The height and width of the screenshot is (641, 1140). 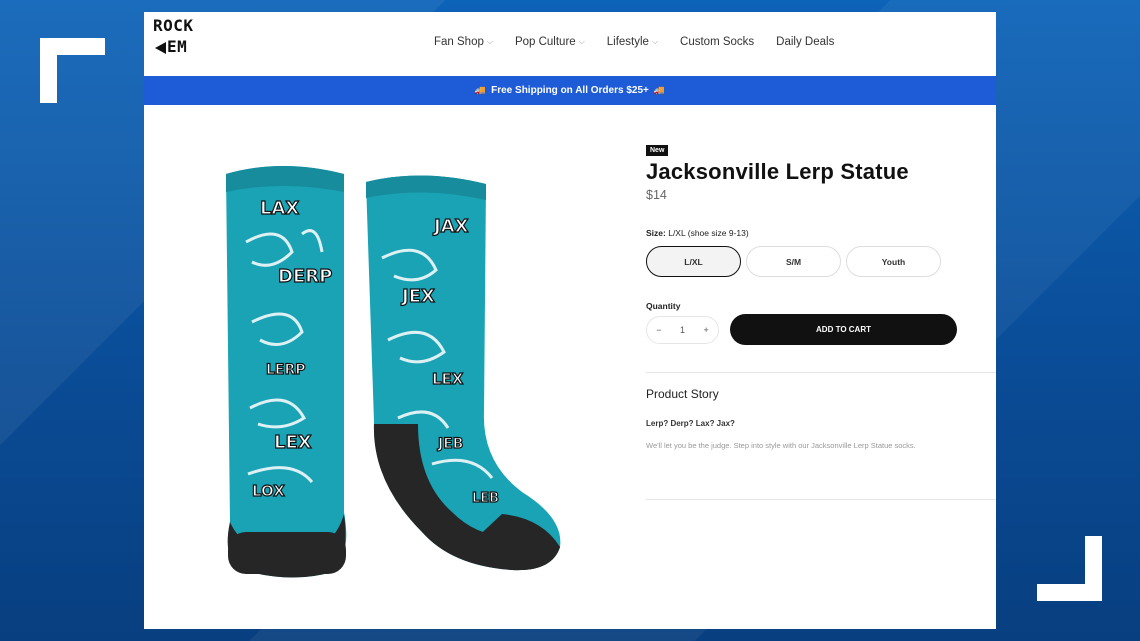 I want to click on nav-lifestyle: Lifestyle ⌵, so click(x=632, y=42).